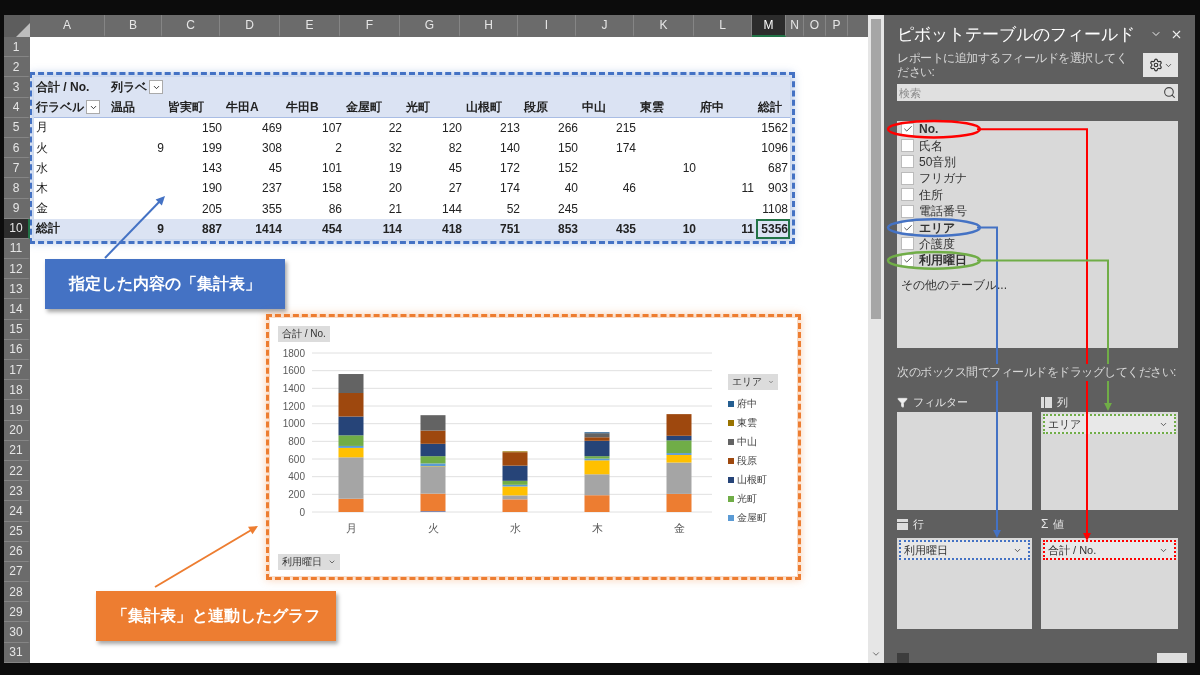  Describe the element at coordinates (17, 67) in the screenshot. I see `row-heading: 2` at that location.